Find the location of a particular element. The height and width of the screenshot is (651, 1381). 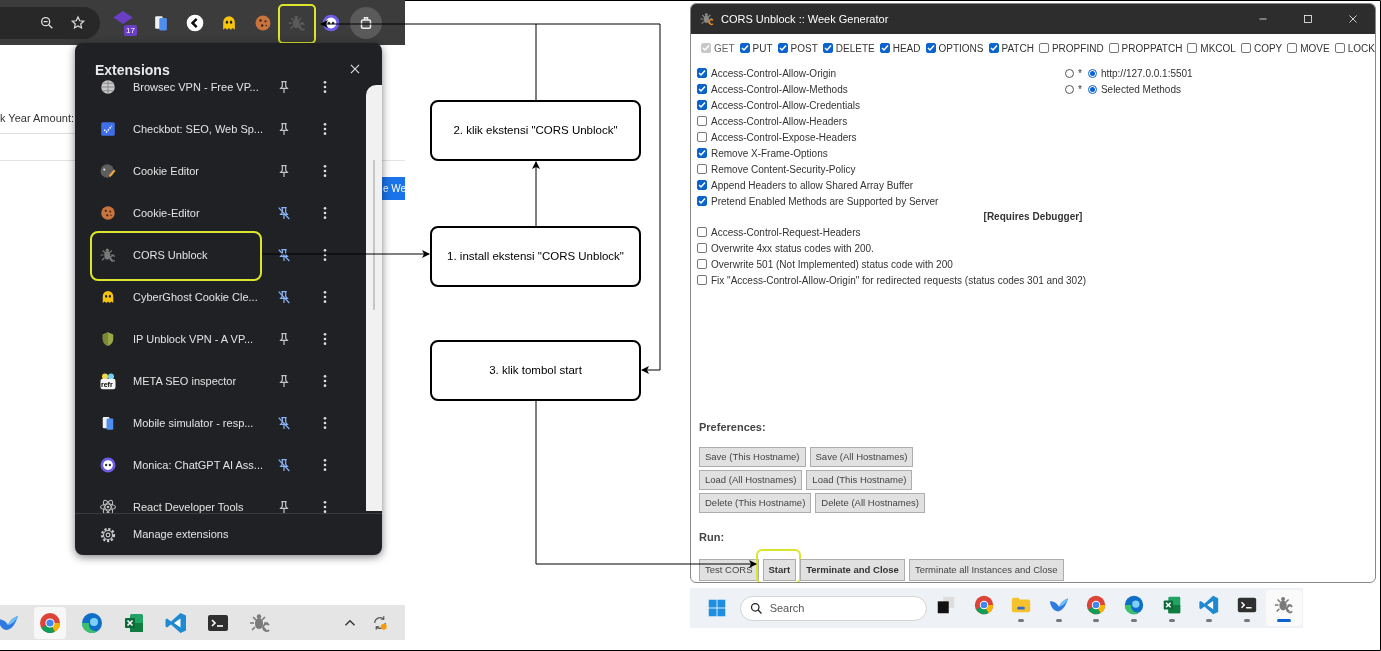

round-logo-icon is located at coordinates (331, 22).